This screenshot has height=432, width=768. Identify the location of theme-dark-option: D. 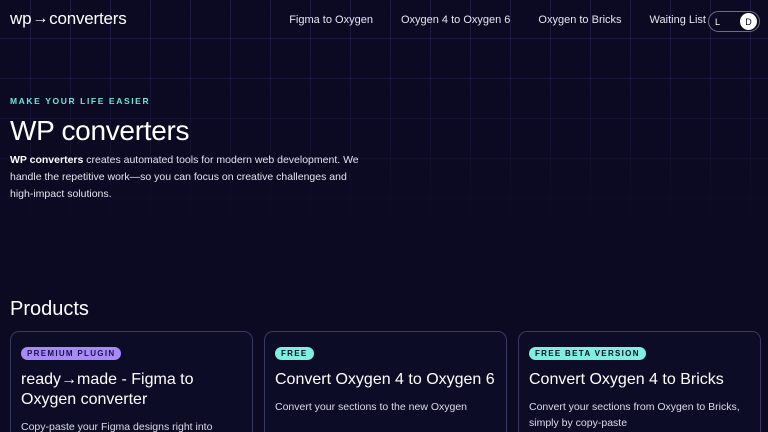
(748, 21).